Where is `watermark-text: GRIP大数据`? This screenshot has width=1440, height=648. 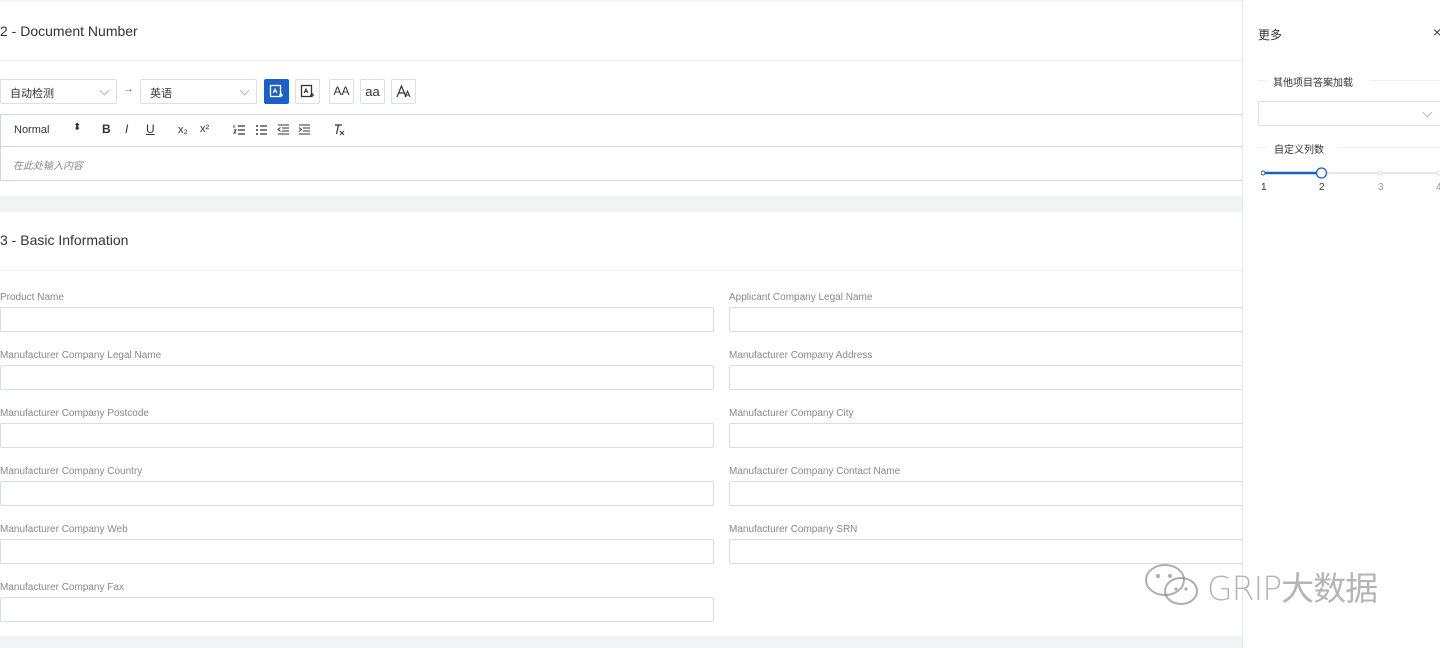
watermark-text: GRIP大数据 is located at coordinates (1292, 588).